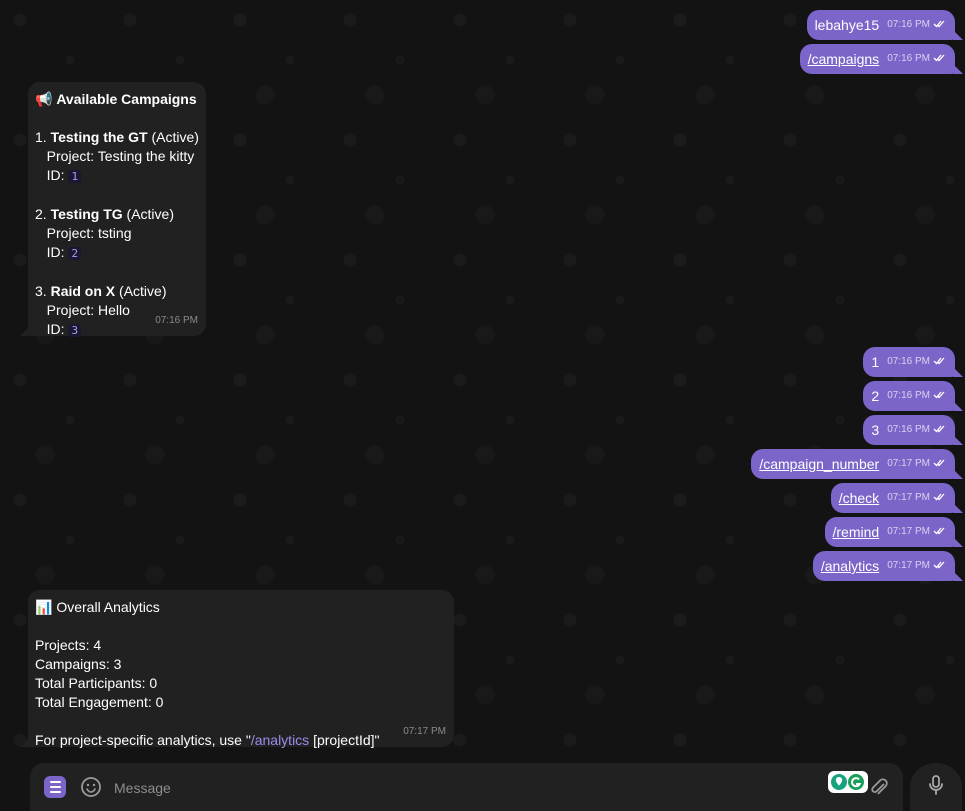 This screenshot has height=811, width=965. Describe the element at coordinates (83, 291) in the screenshot. I see `campaign-name: Raid on X` at that location.